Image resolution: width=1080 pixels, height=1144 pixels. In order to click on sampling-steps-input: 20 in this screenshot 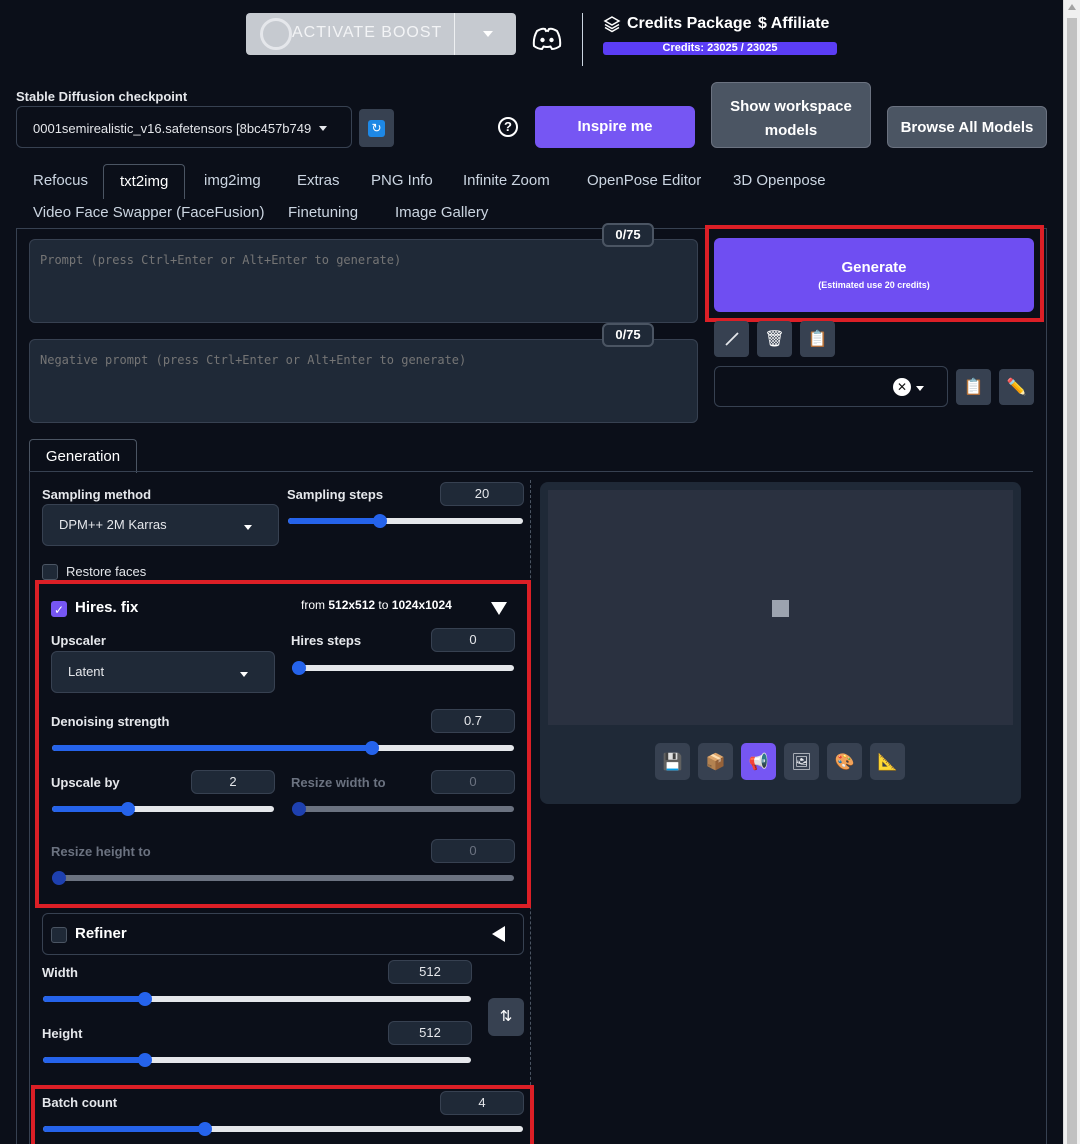, I will do `click(482, 494)`.